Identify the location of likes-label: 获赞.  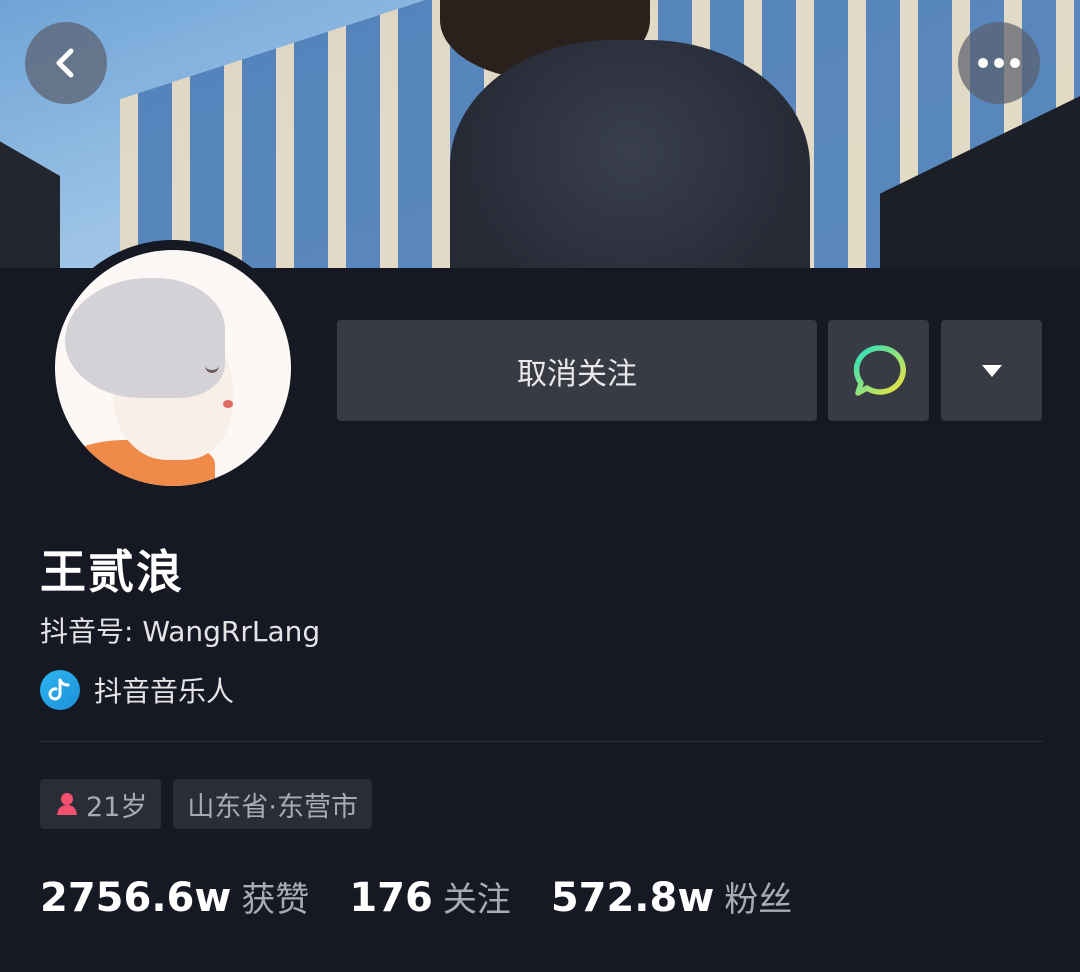
(275, 900).